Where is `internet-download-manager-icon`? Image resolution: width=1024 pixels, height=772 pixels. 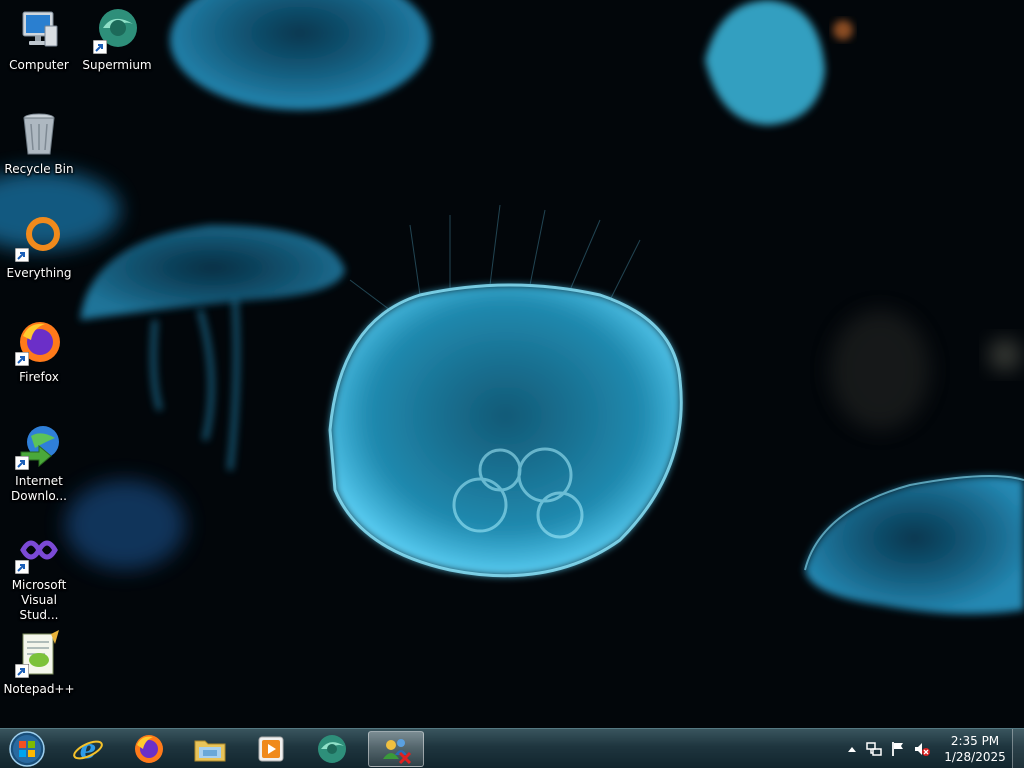
internet-download-manager-icon is located at coordinates (39, 446).